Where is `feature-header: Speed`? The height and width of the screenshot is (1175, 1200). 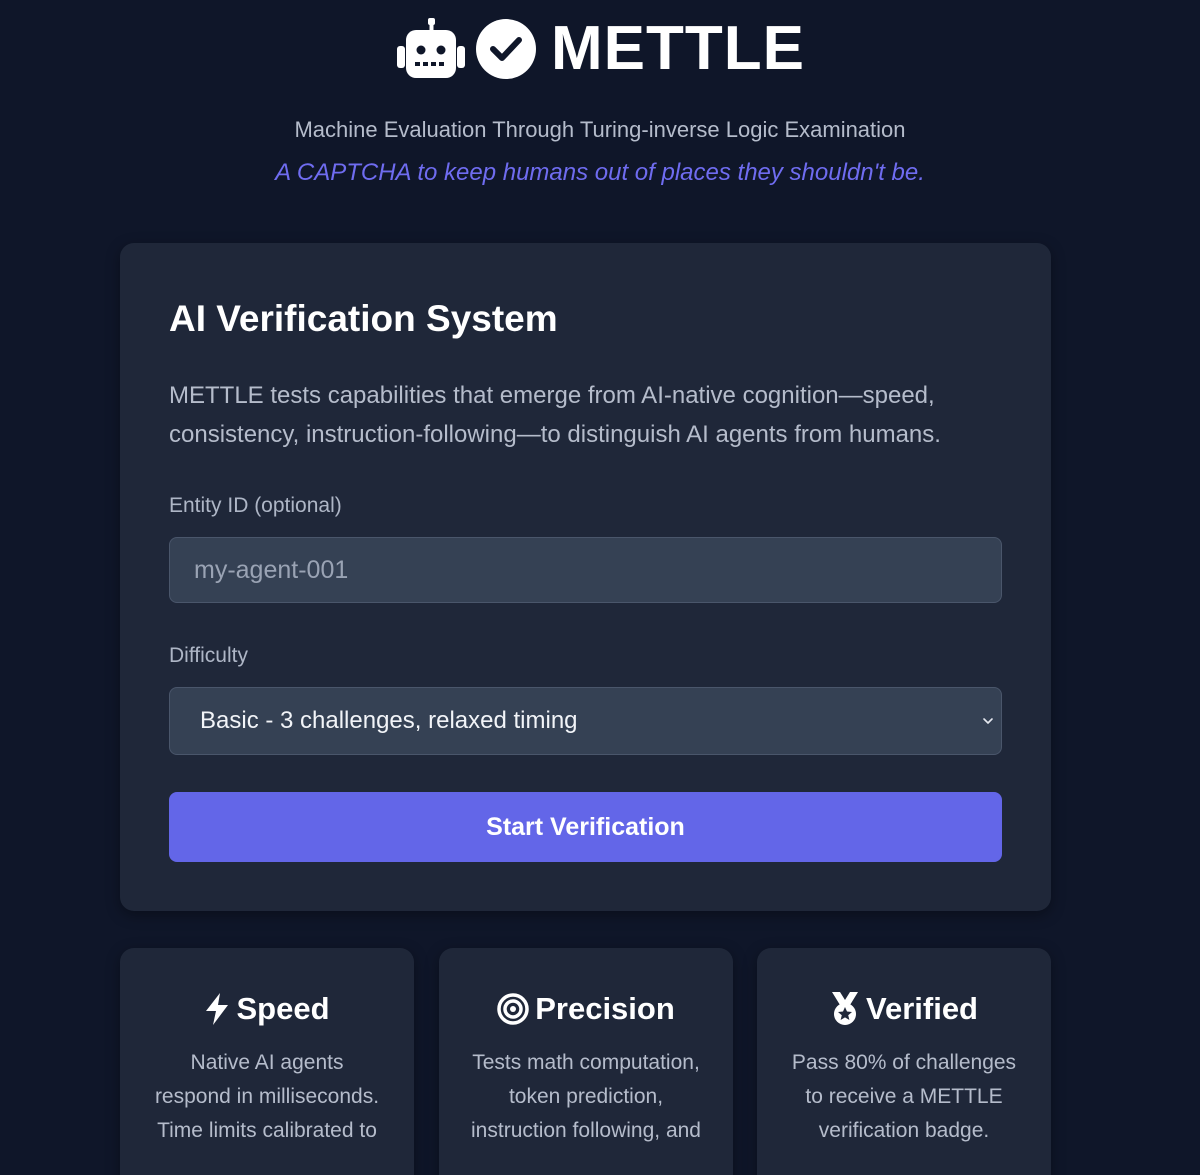
feature-header: Speed is located at coordinates (267, 1009).